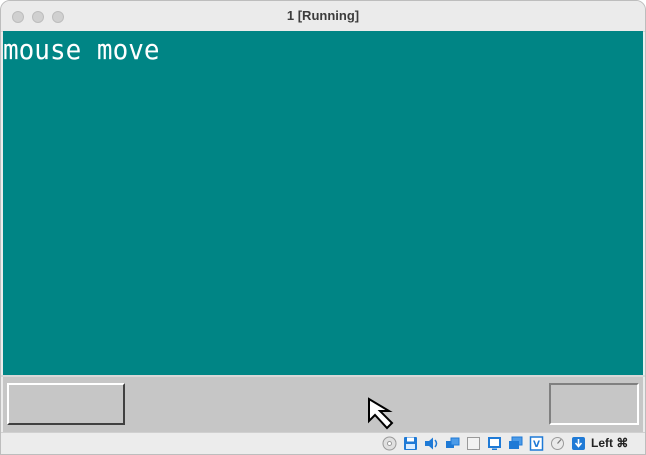  I want to click on floppy-icon, so click(410, 443).